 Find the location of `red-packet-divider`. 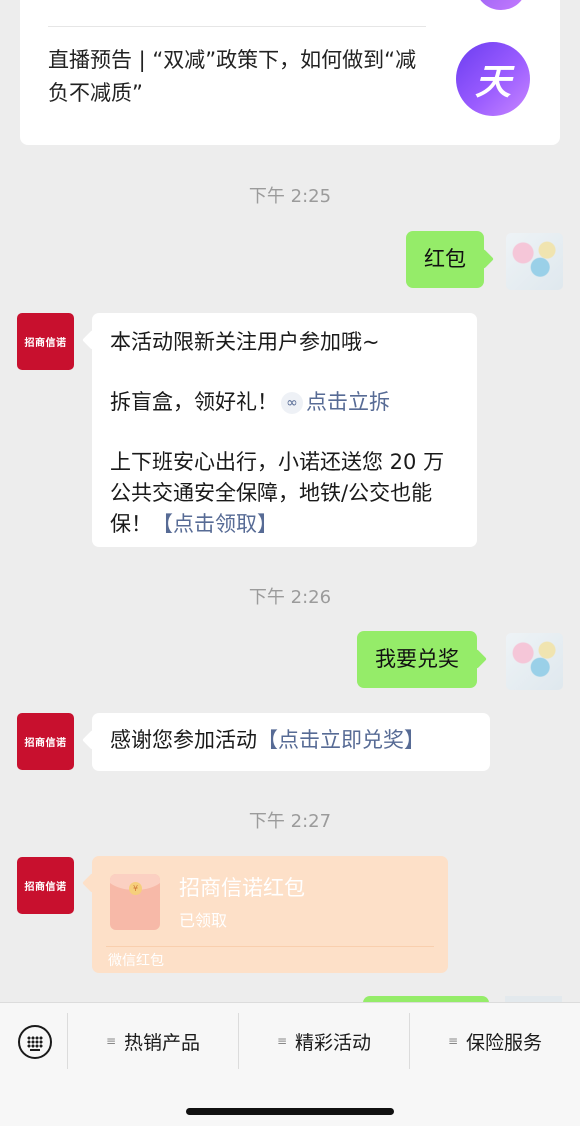

red-packet-divider is located at coordinates (270, 946).